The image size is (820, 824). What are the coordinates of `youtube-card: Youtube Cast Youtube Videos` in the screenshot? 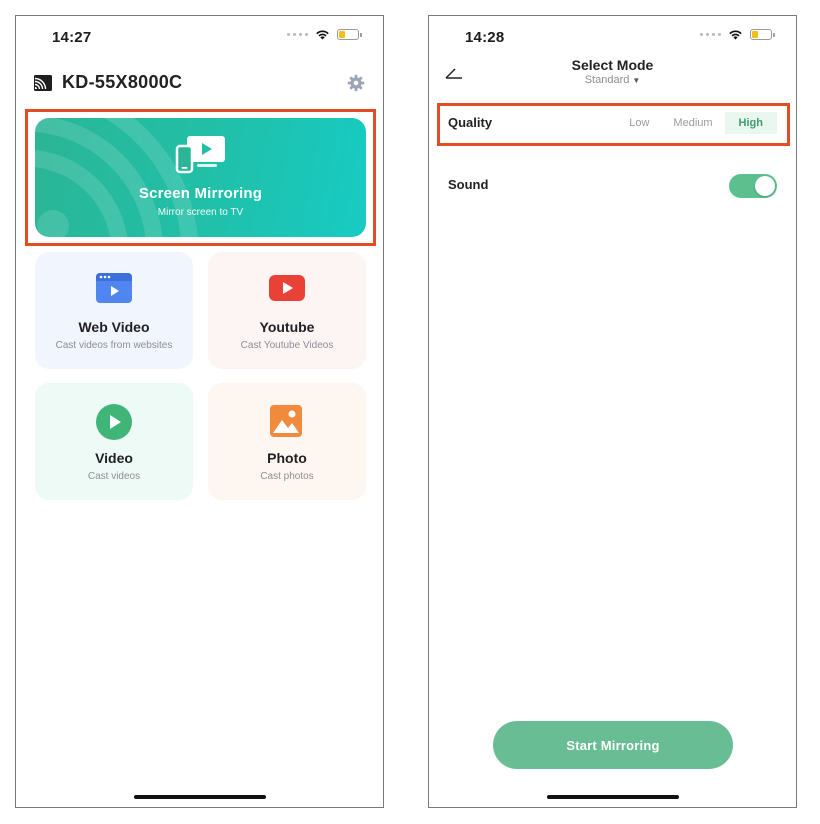 It's located at (287, 310).